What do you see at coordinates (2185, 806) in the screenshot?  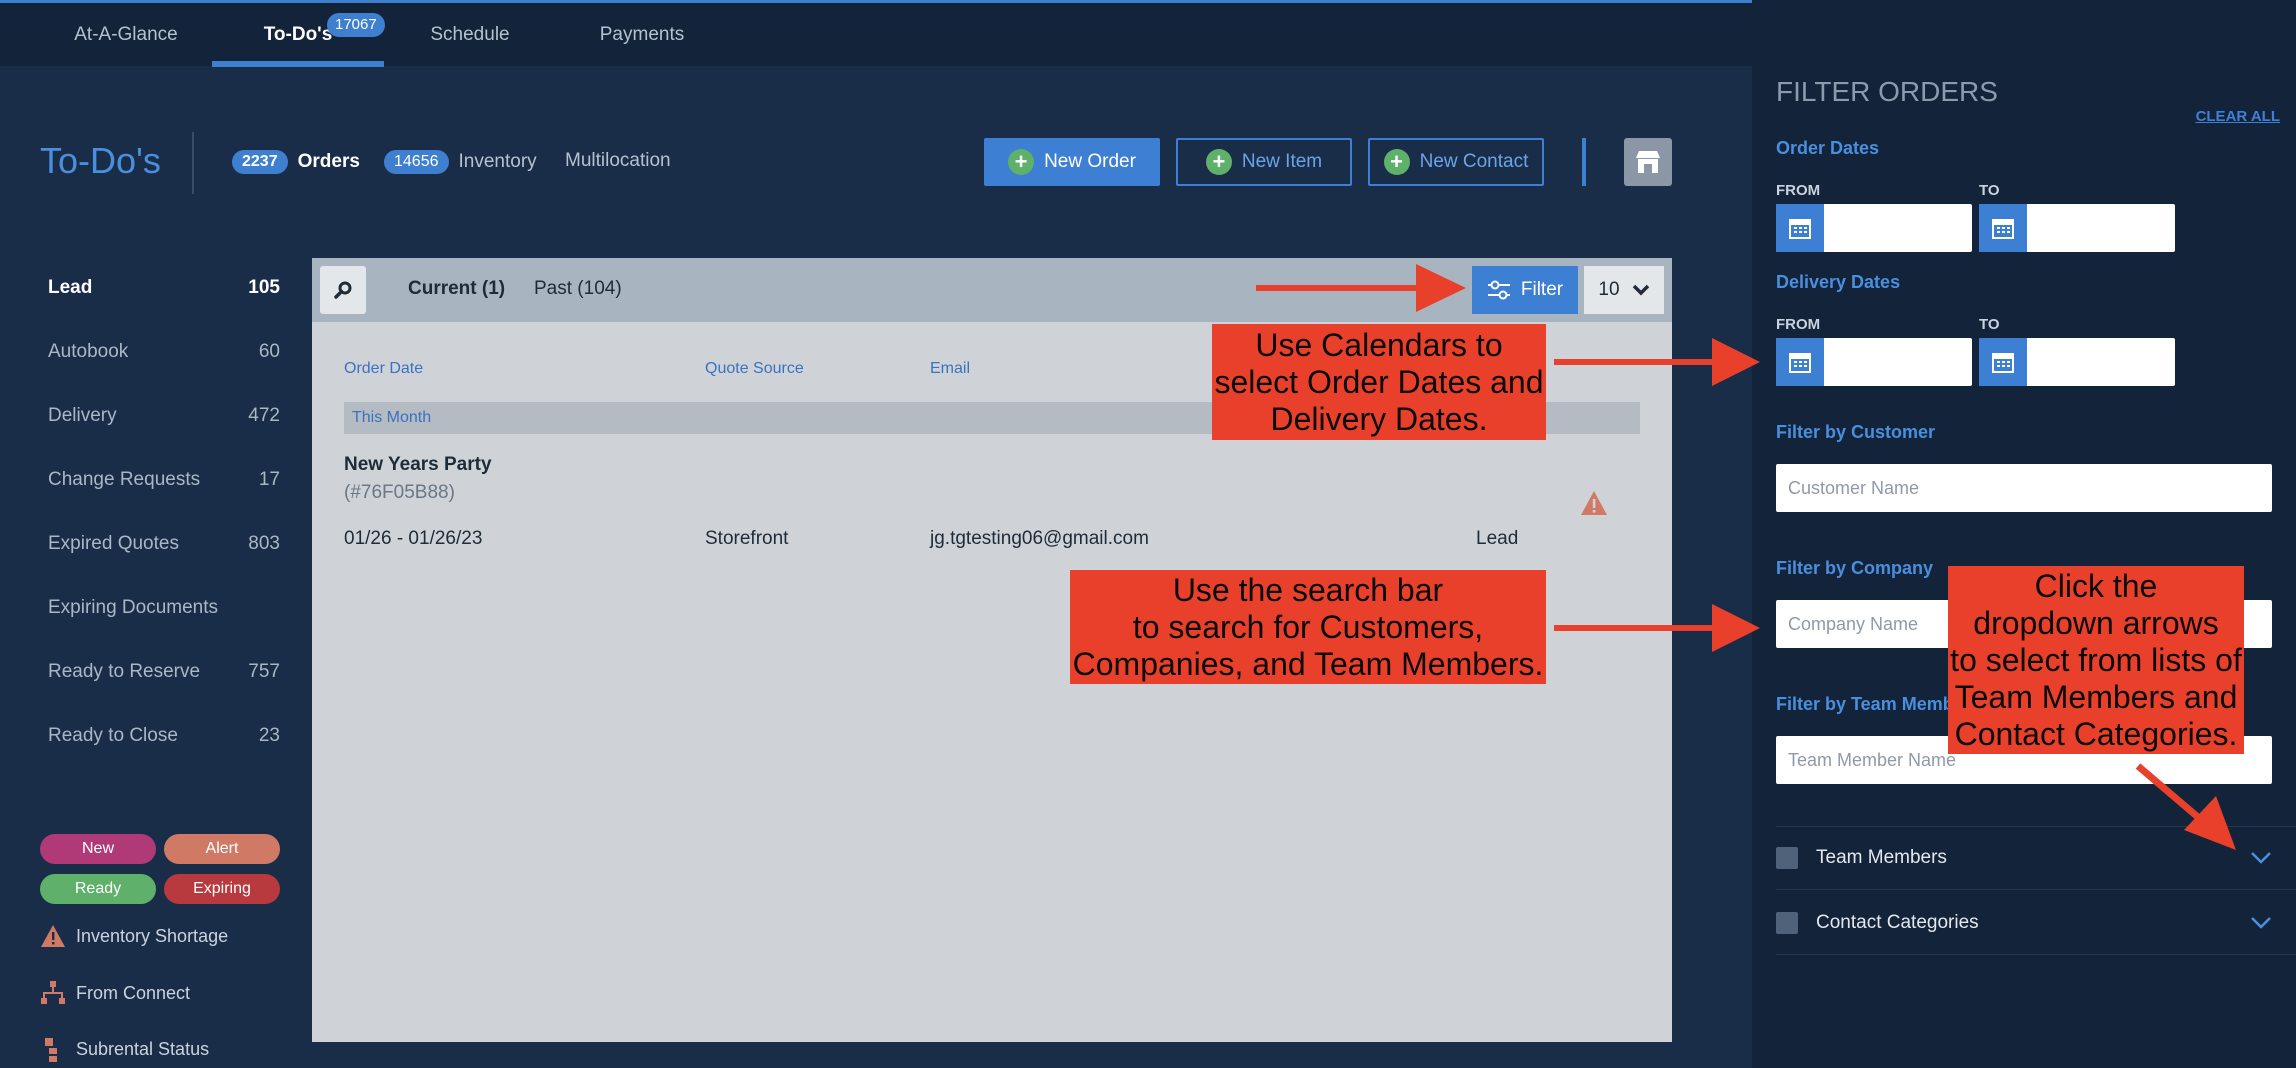 I see `arrow-to-dropdown` at bounding box center [2185, 806].